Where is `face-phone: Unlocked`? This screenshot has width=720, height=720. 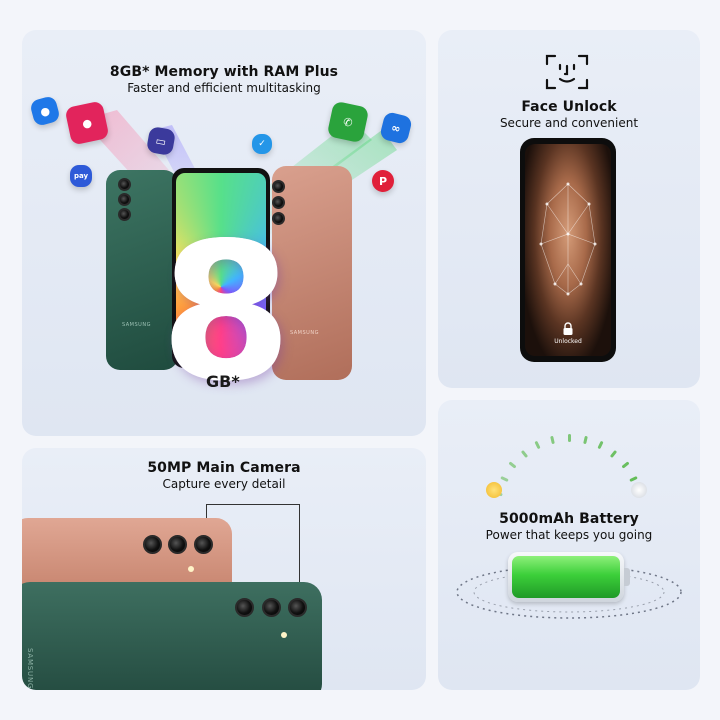 face-phone: Unlocked is located at coordinates (568, 250).